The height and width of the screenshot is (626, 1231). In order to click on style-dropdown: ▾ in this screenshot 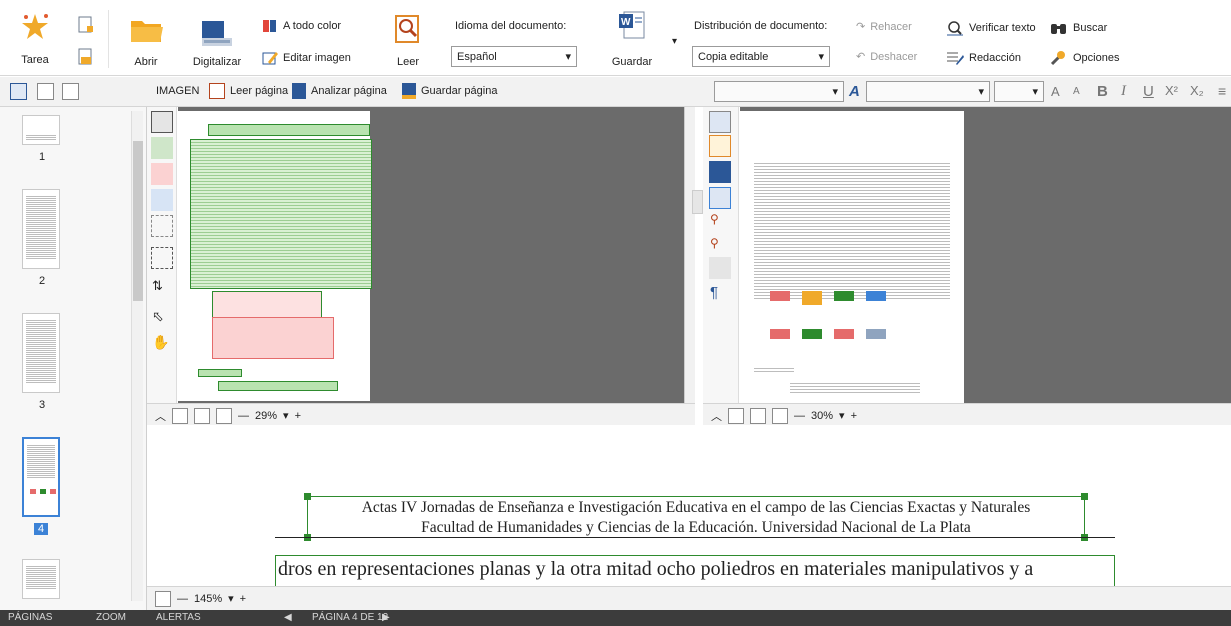, I will do `click(779, 91)`.